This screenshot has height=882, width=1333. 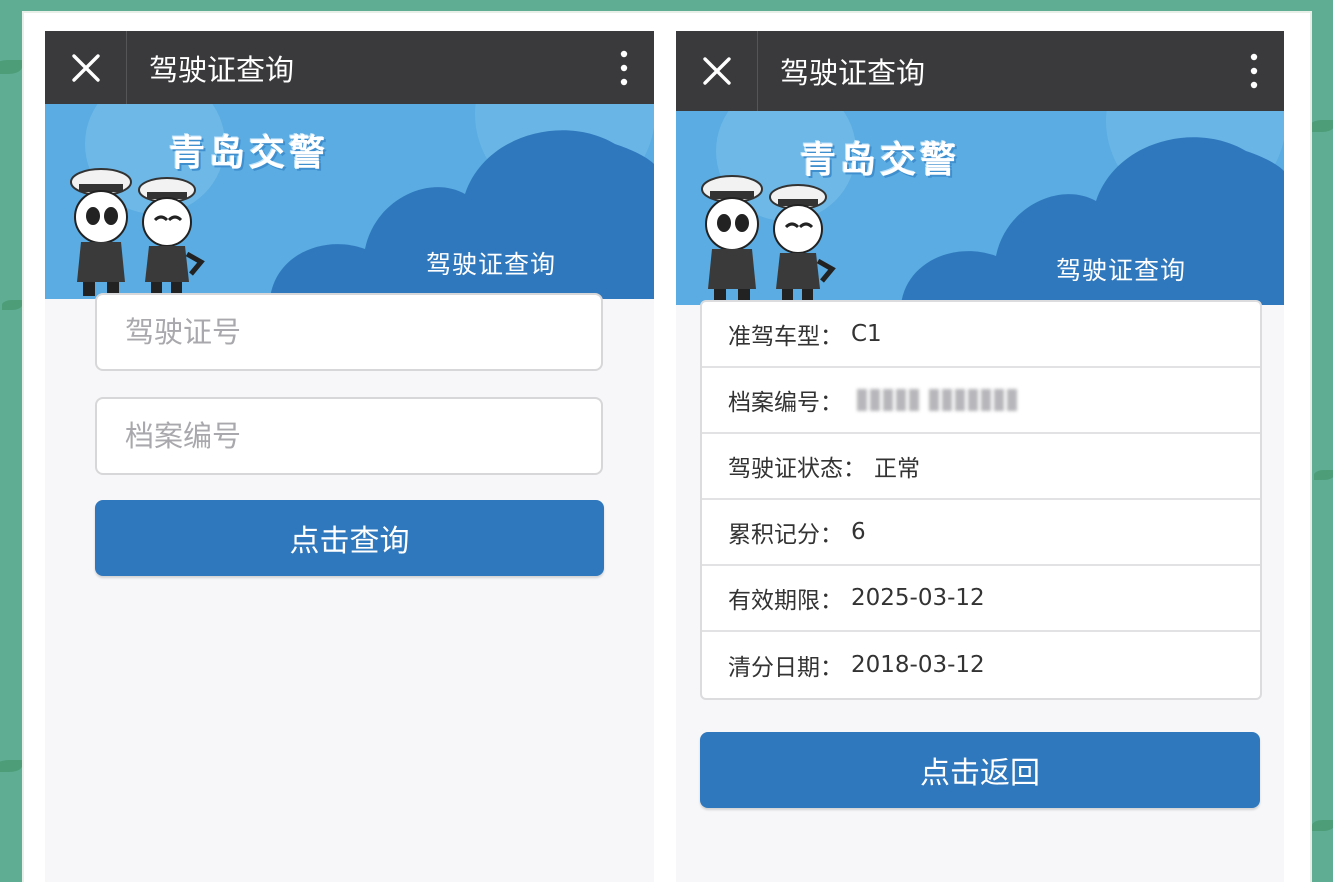 I want to click on archive-number-input, so click(x=349, y=436).